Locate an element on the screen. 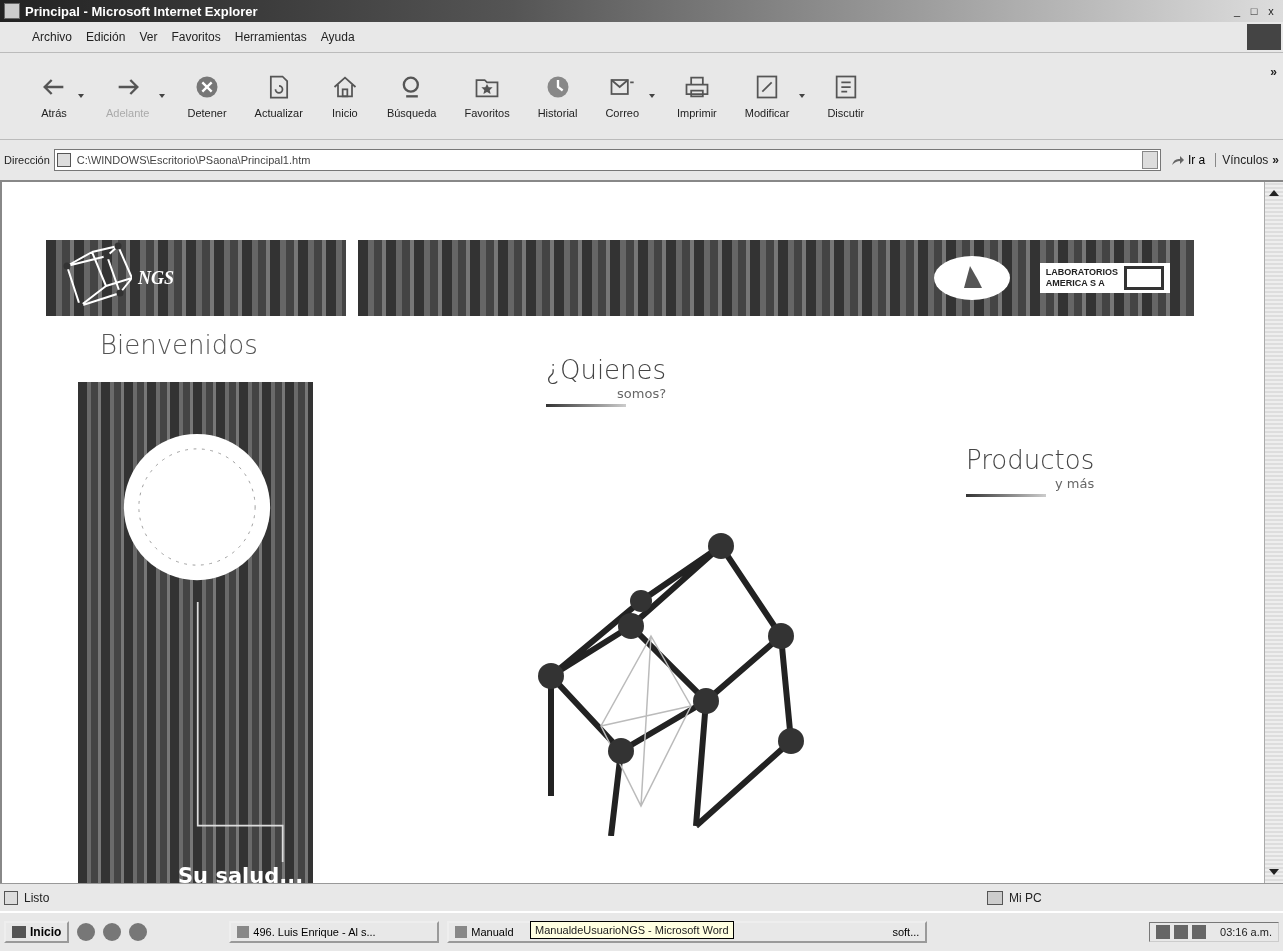  go-button: Ir a is located at coordinates (1188, 160).